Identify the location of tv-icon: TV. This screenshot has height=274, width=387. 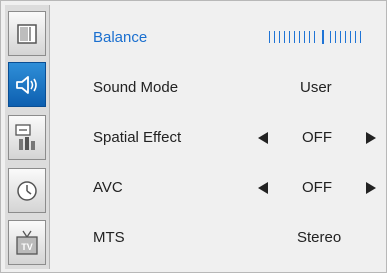
(27, 242).